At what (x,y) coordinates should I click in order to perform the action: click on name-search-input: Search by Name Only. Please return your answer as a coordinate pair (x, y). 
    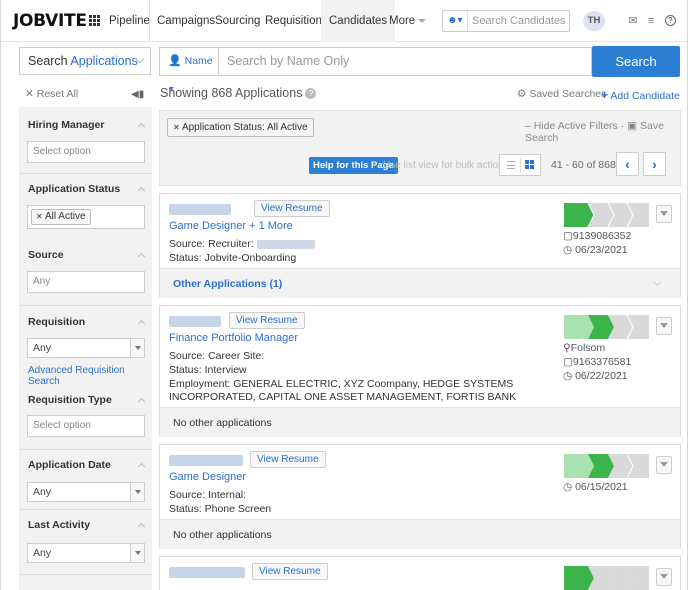
    Looking at the image, I should click on (405, 61).